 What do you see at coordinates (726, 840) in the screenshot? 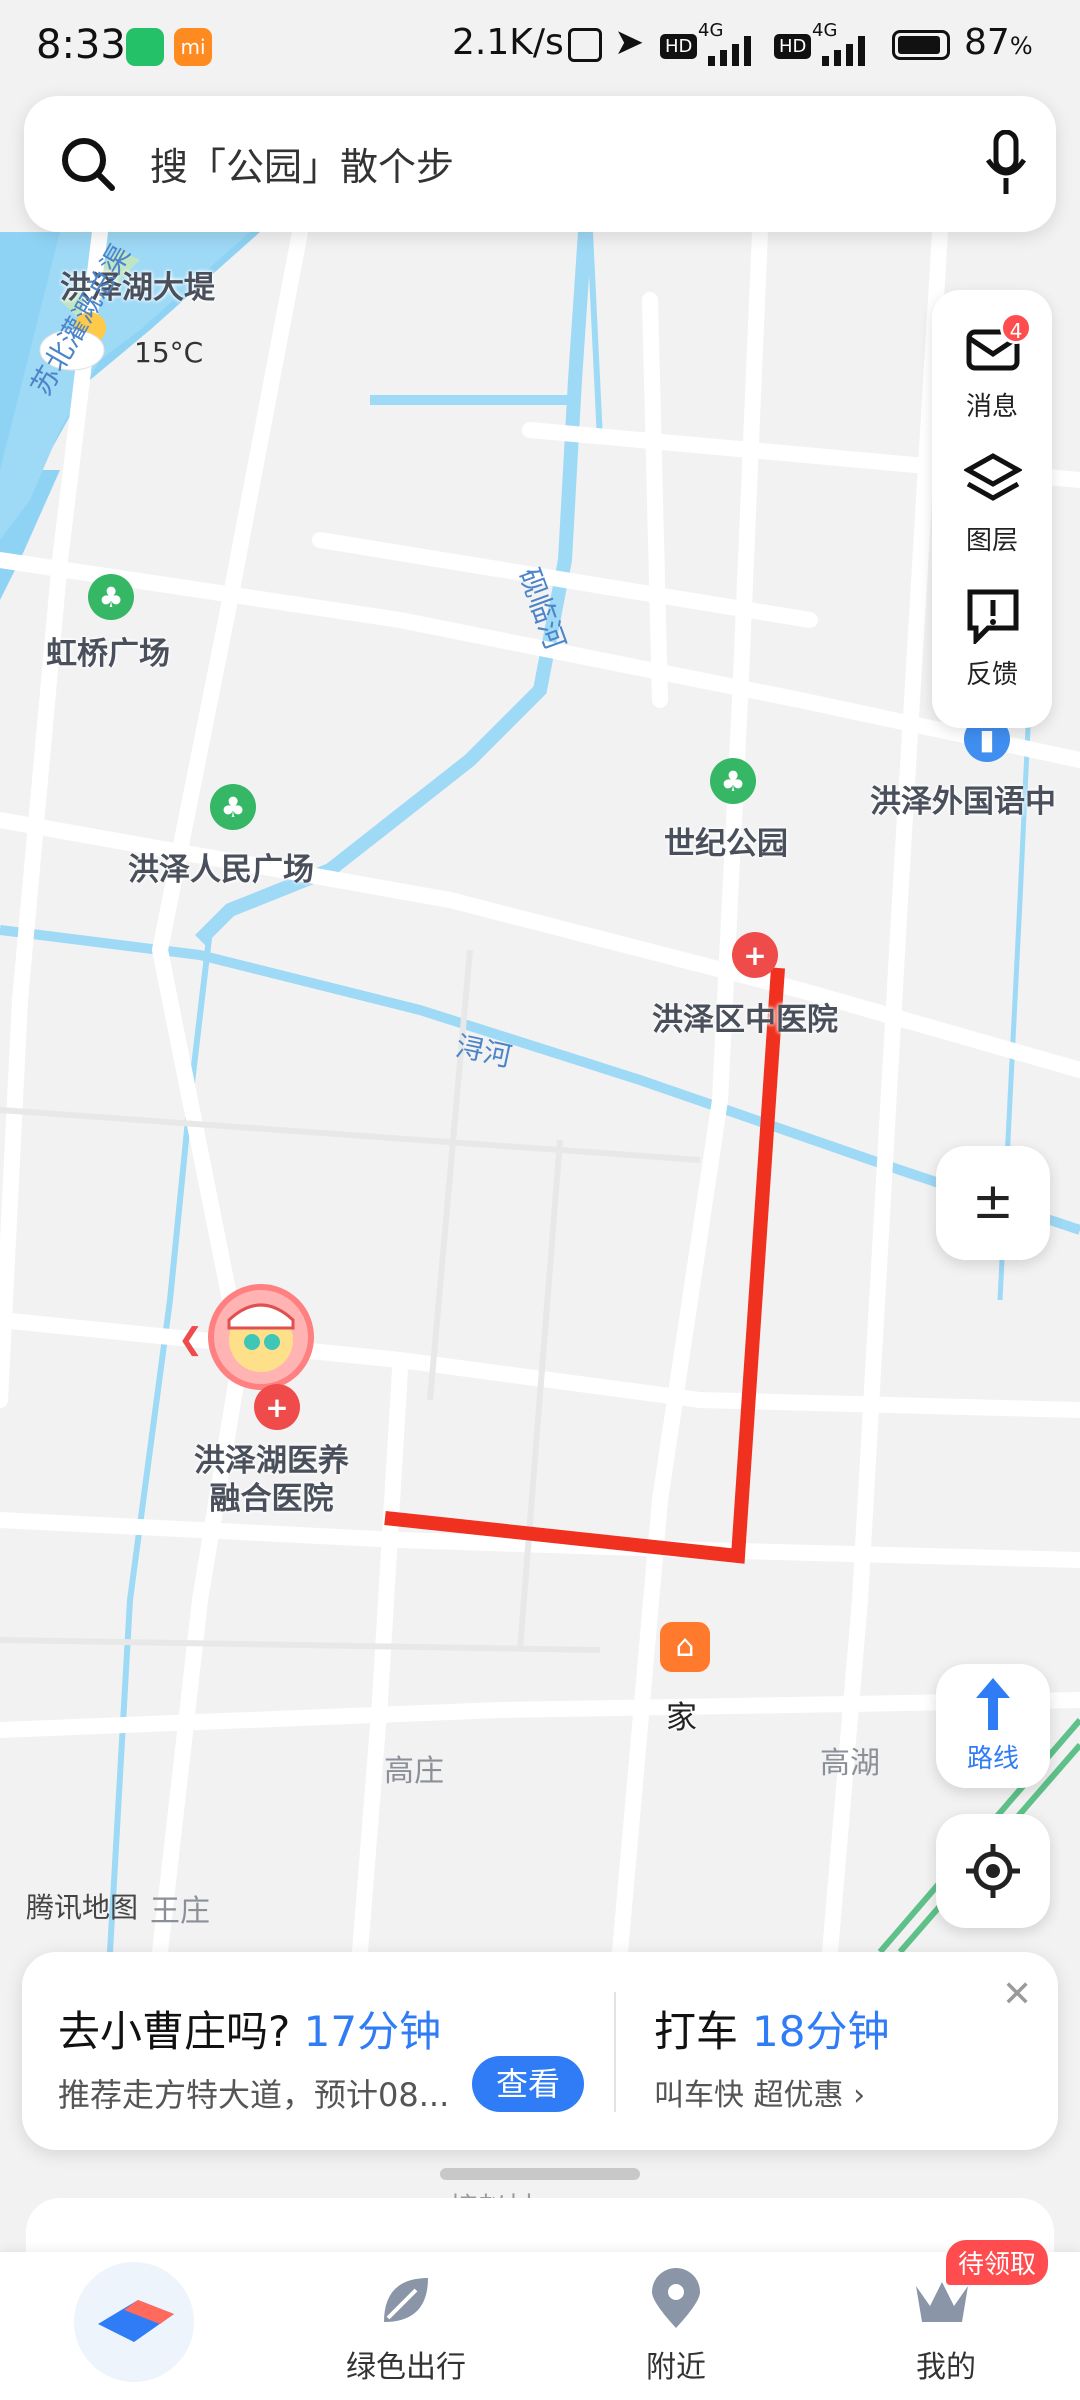
I see `map-label-century-park: 世纪公园` at bounding box center [726, 840].